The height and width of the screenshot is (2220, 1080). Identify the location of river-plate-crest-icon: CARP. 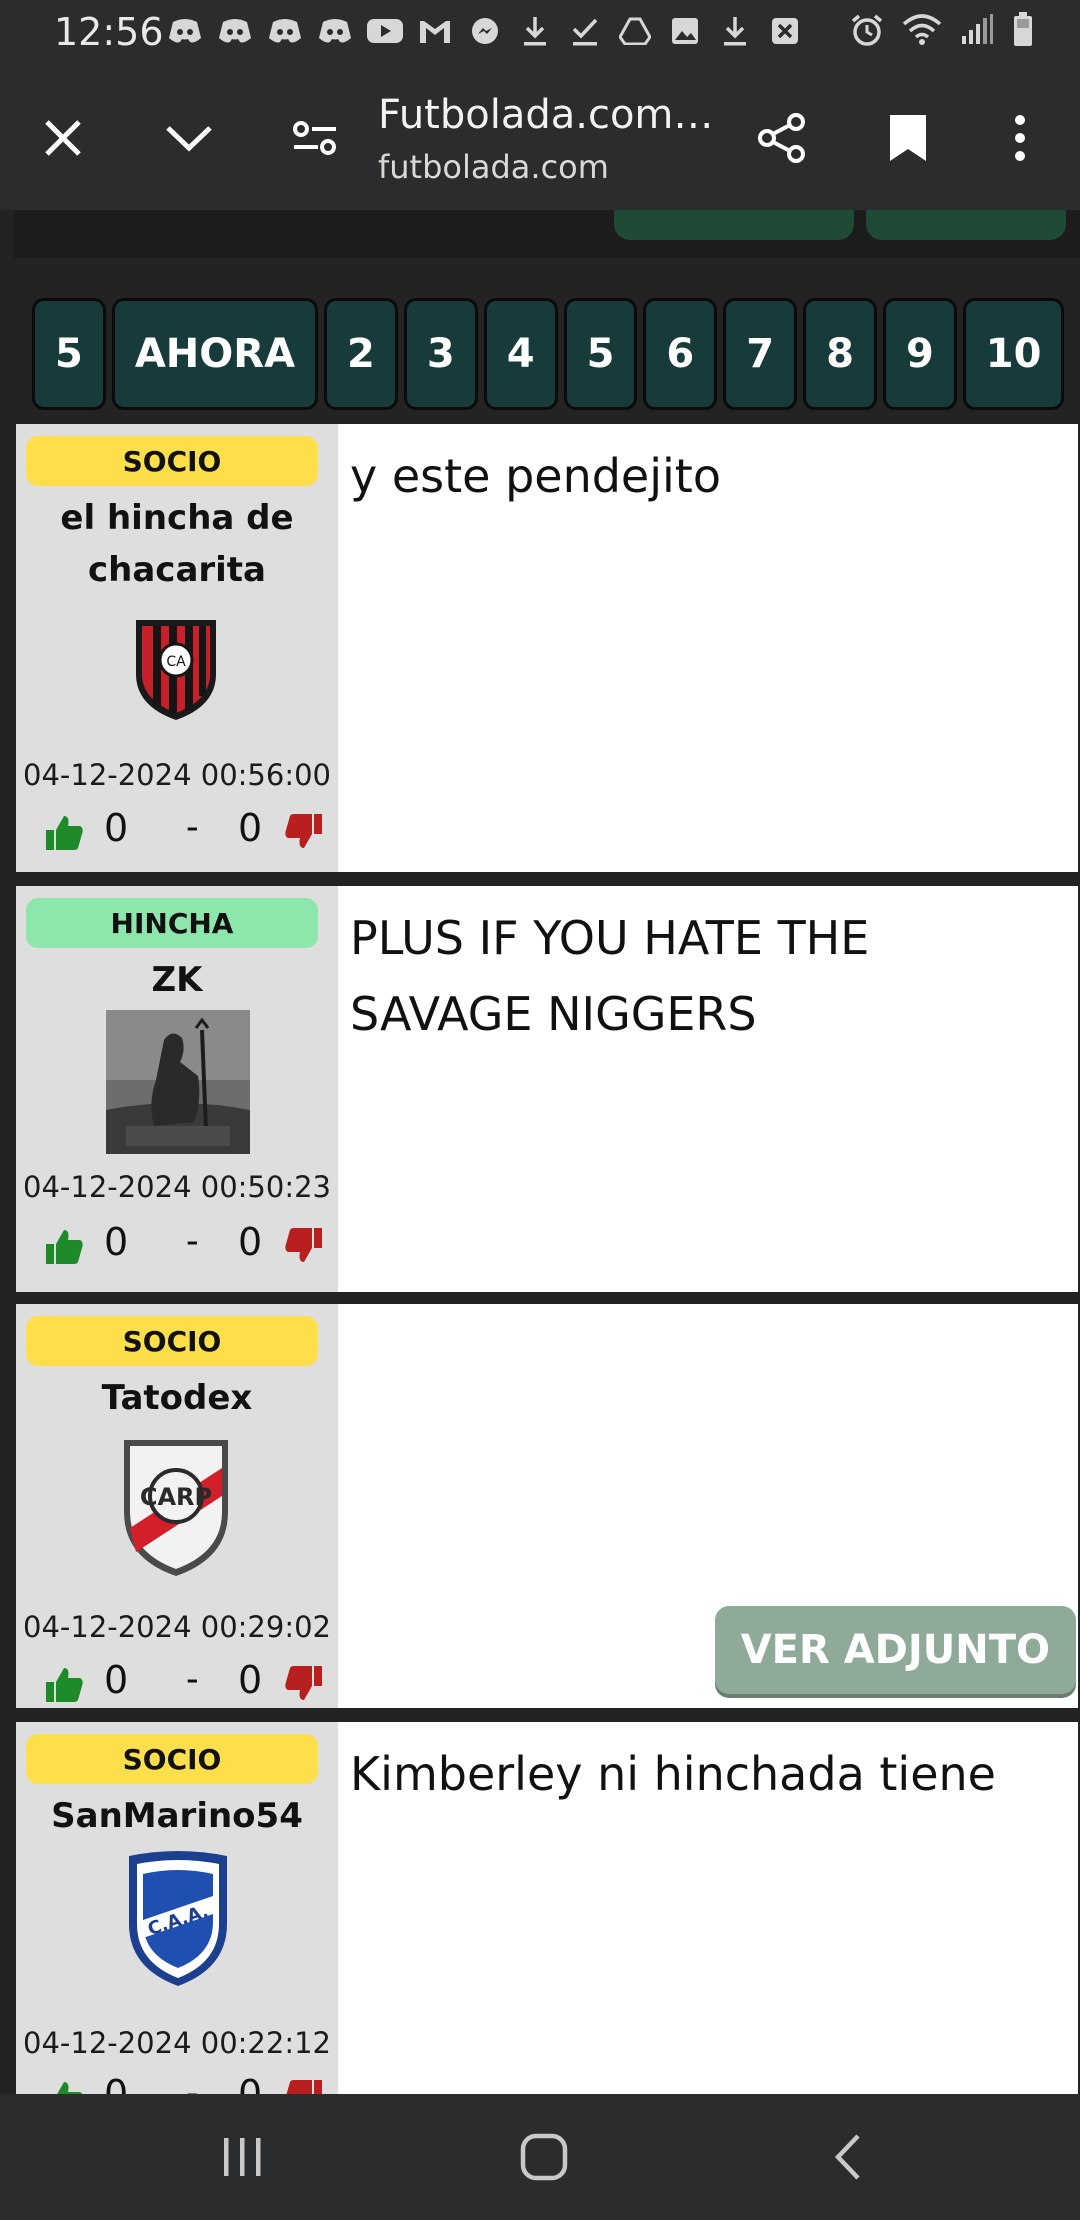
(176, 1508).